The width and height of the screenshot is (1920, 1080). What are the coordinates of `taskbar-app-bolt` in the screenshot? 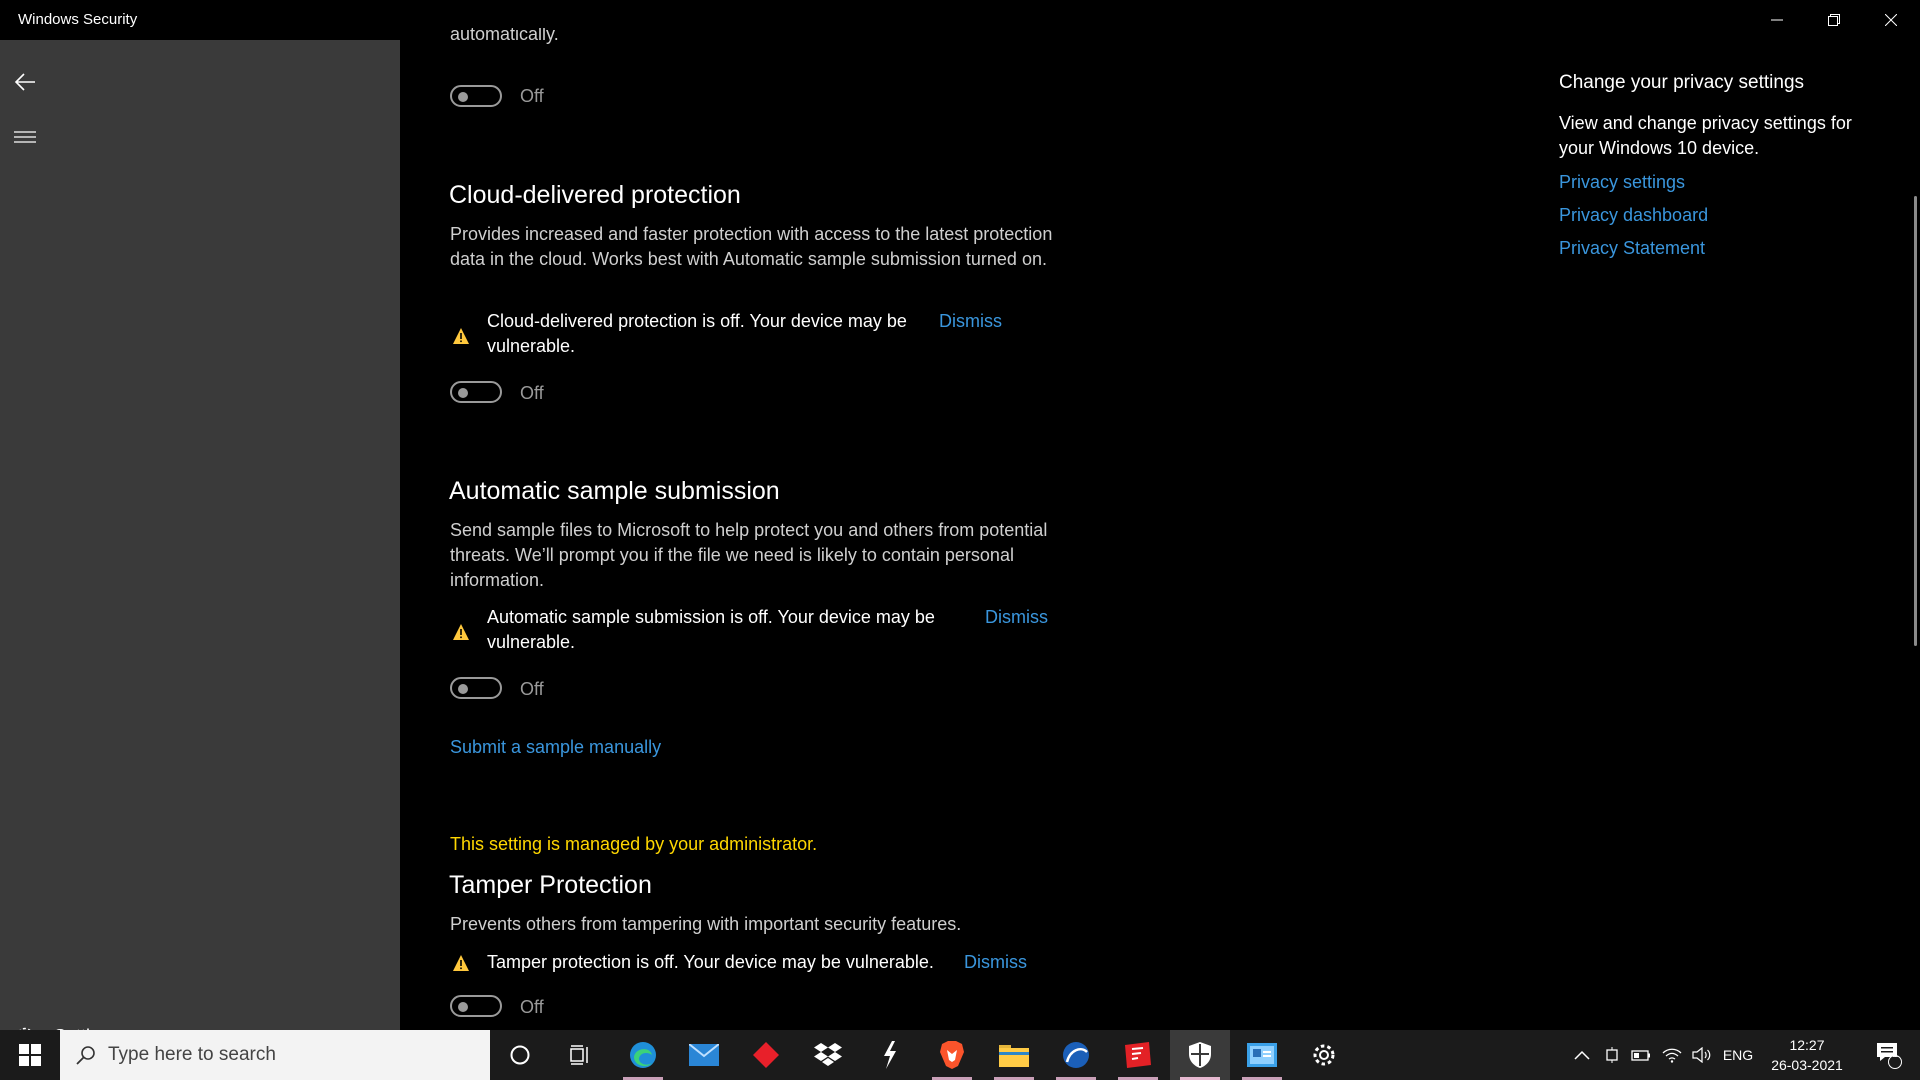 It's located at (890, 1055).